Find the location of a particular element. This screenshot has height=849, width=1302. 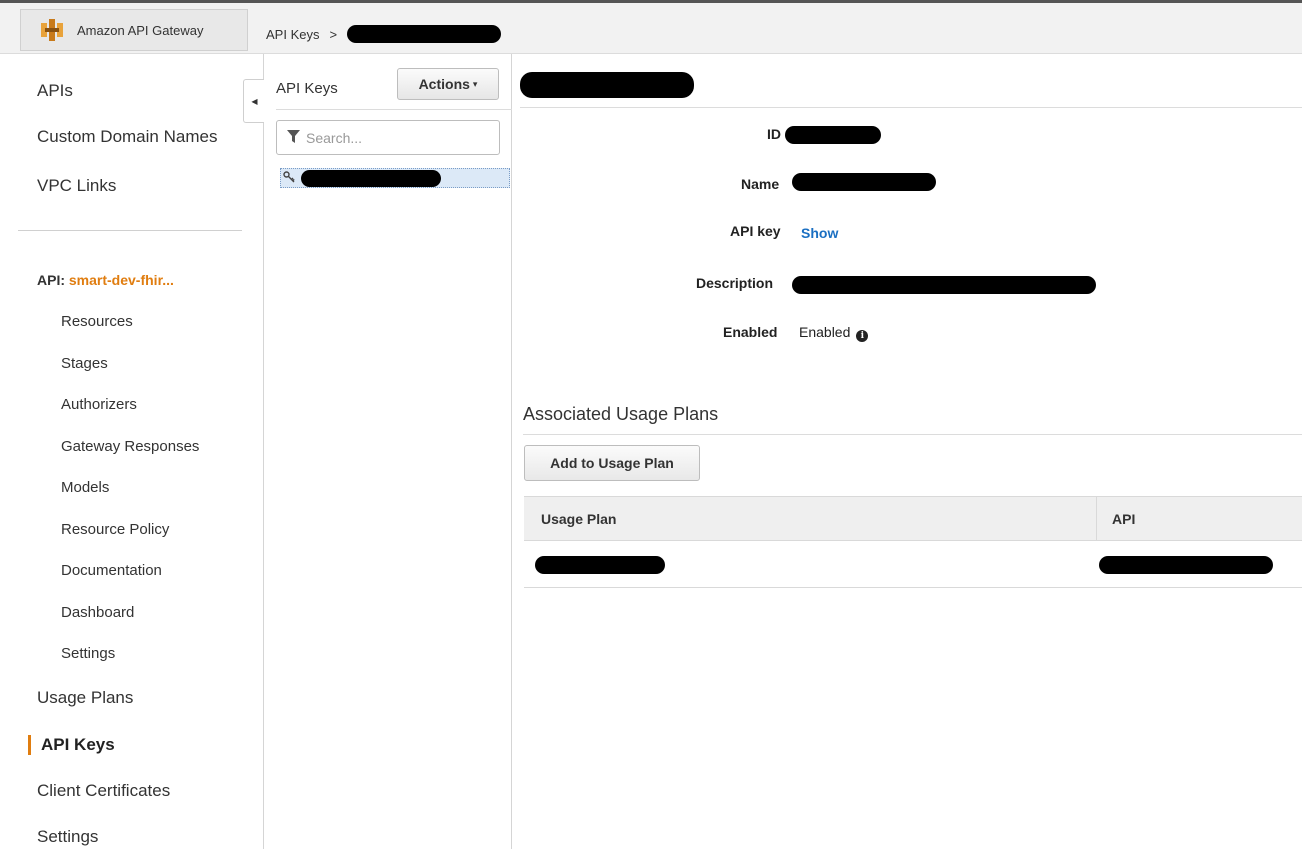

service-name: Amazon API Gateway is located at coordinates (140, 30).